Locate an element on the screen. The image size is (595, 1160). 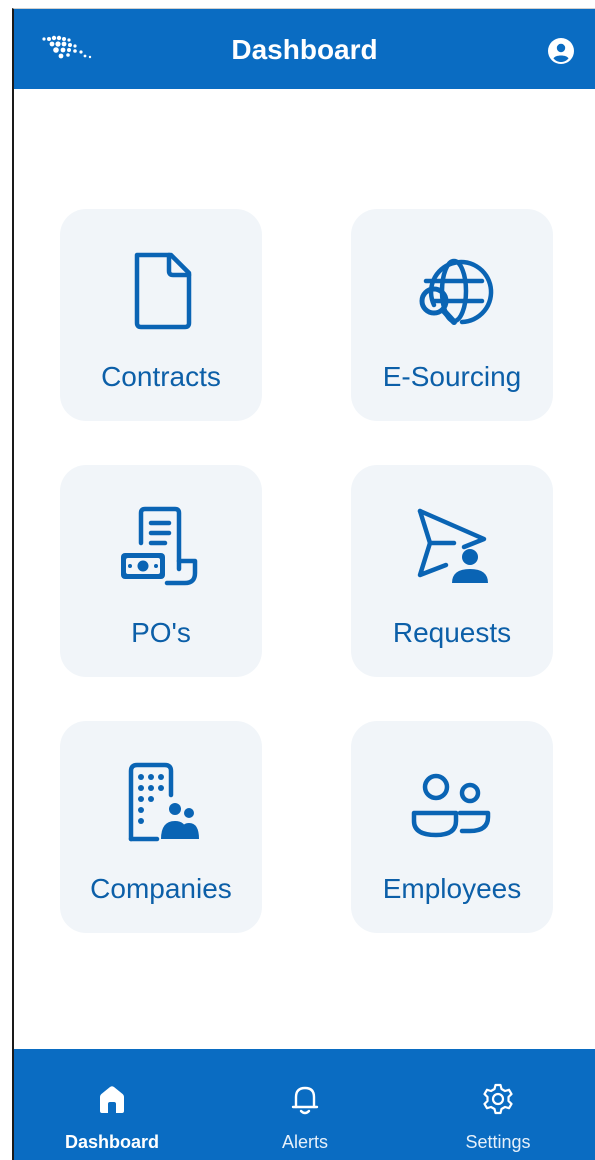
gear-icon is located at coordinates (498, 1099).